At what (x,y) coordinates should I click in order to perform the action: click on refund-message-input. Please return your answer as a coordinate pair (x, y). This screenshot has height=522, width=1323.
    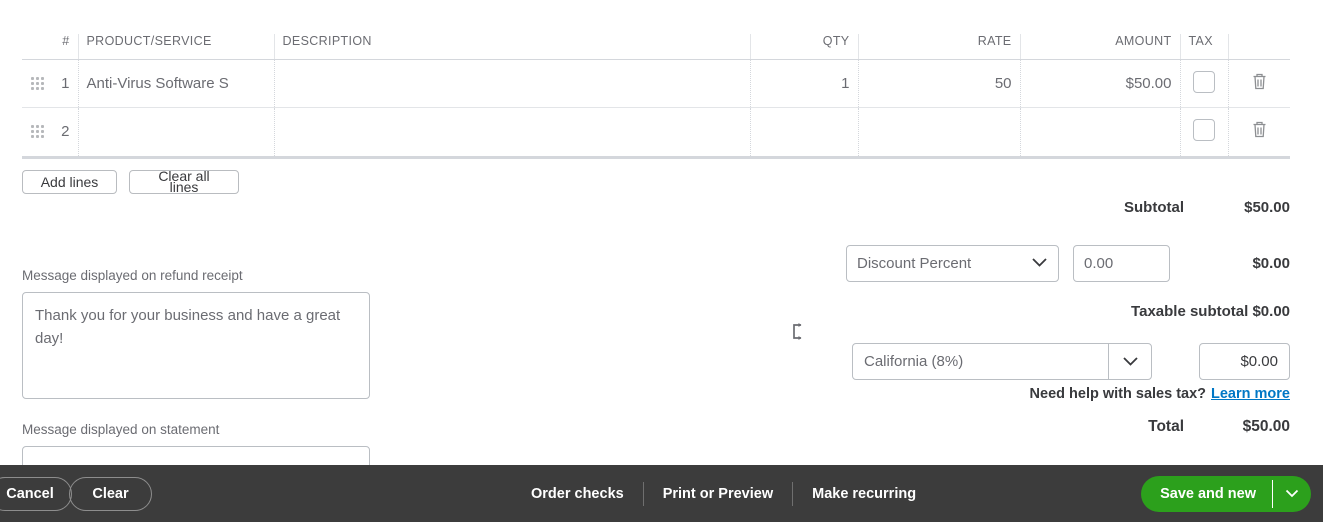
    Looking at the image, I should click on (196, 345).